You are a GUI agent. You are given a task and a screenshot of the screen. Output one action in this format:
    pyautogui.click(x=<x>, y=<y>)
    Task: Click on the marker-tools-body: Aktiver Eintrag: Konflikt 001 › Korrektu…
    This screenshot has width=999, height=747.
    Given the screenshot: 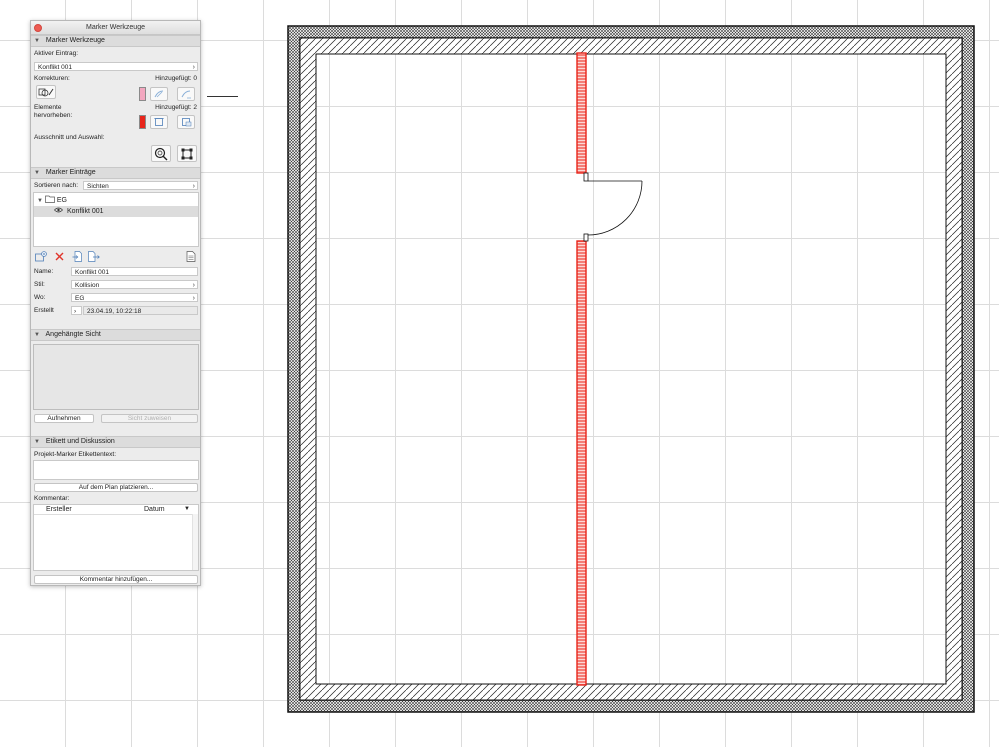 What is the action you would take?
    pyautogui.click(x=115, y=107)
    